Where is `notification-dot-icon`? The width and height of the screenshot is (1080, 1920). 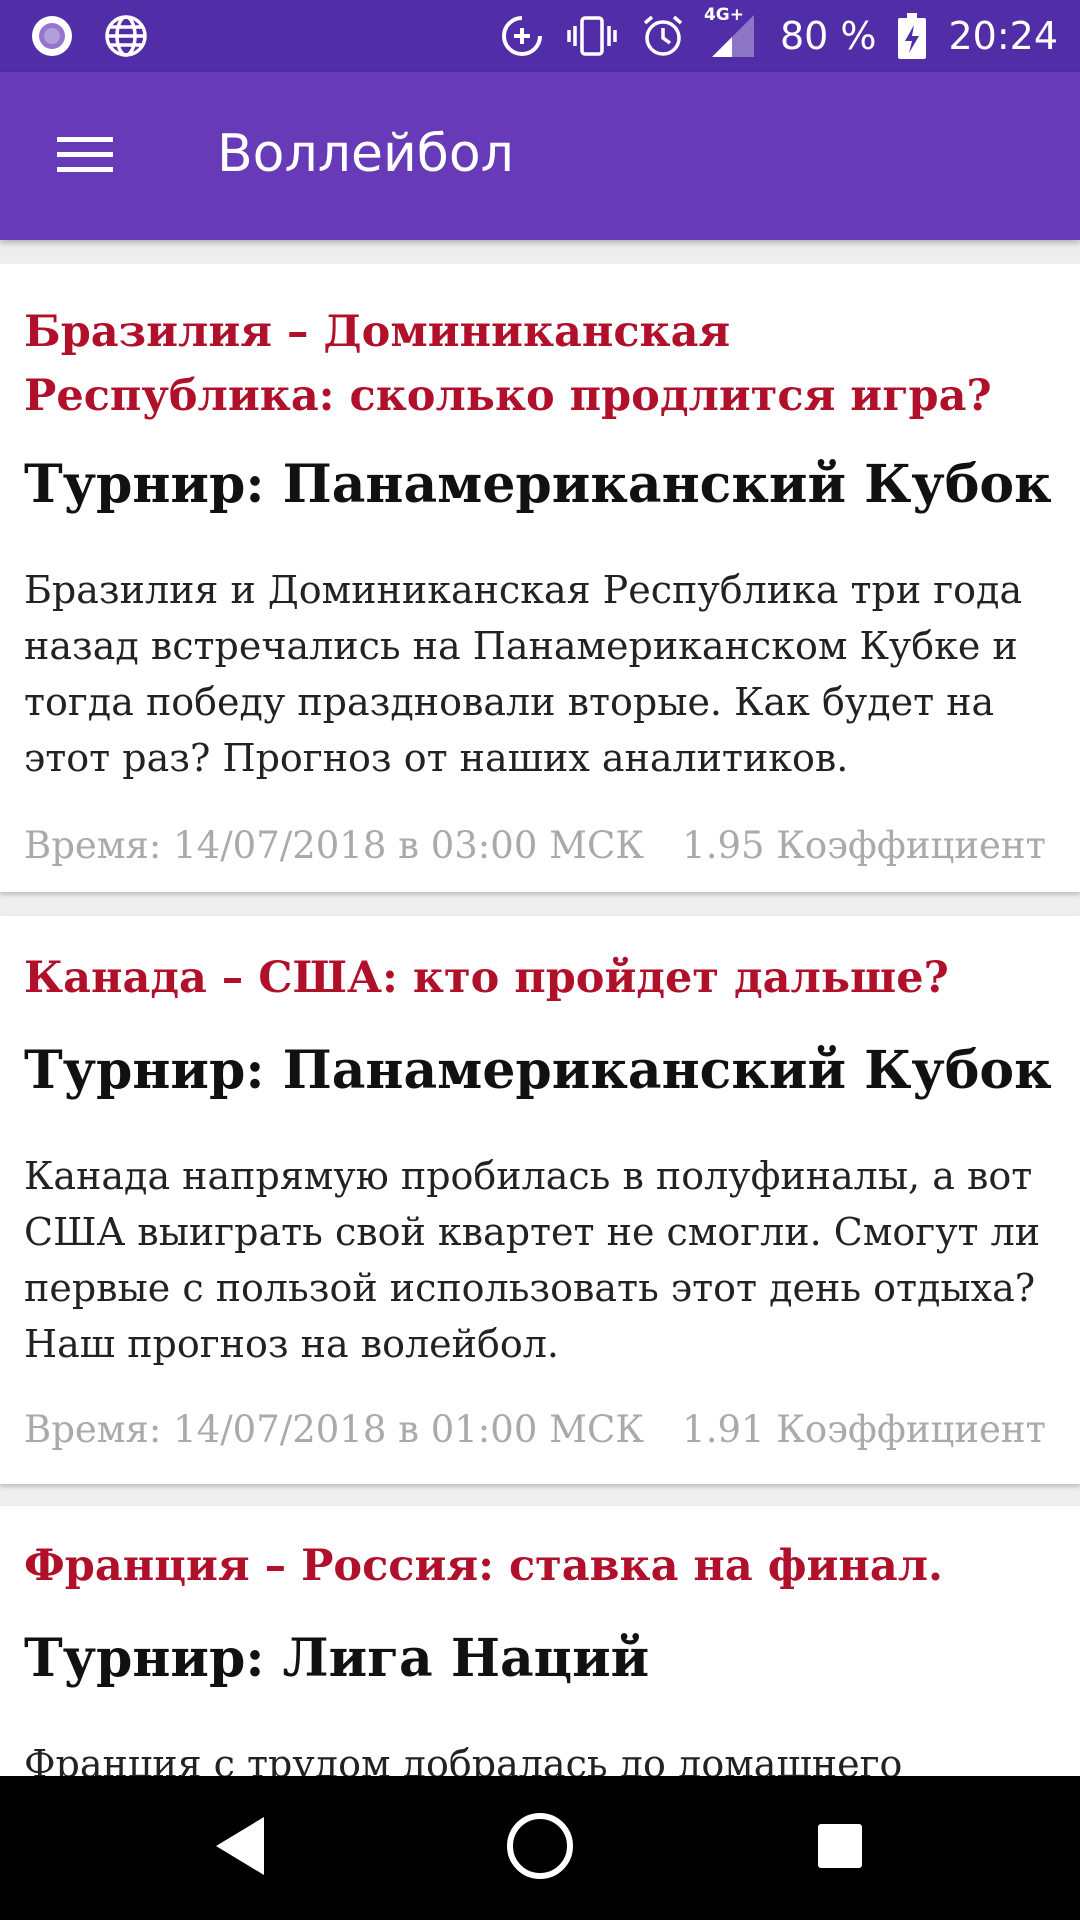
notification-dot-icon is located at coordinates (52, 36).